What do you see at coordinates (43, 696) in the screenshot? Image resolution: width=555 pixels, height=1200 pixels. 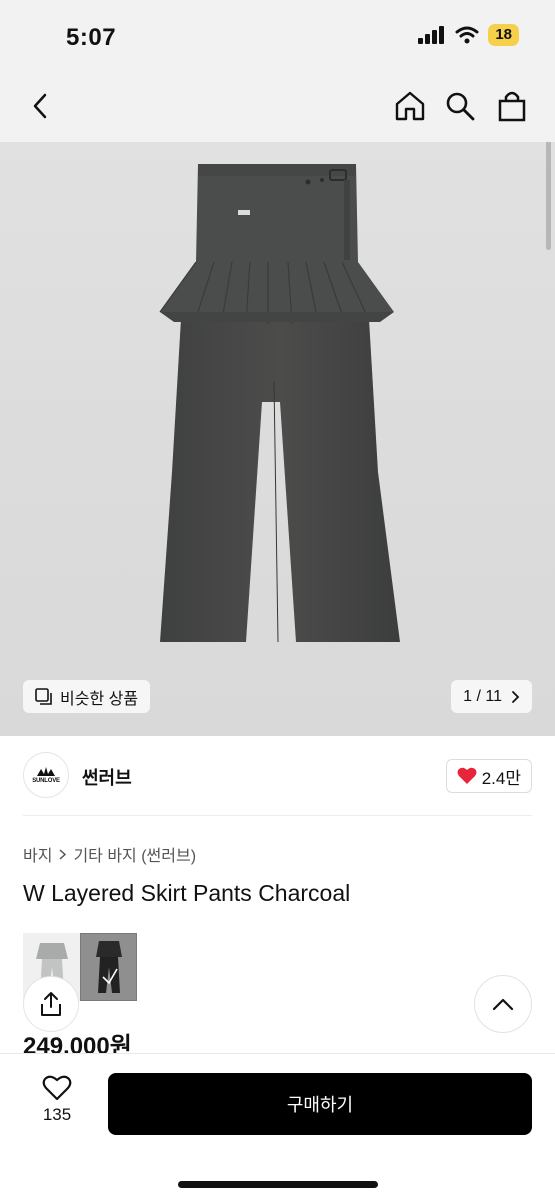 I see `similar-items-icon` at bounding box center [43, 696].